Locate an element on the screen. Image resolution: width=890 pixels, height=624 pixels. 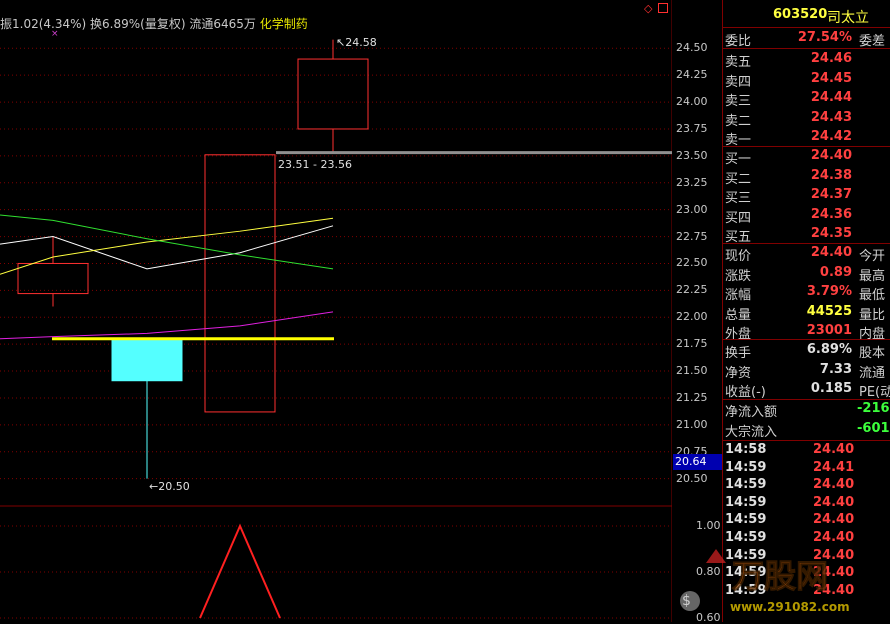
row-label: 涨跌 is located at coordinates (738, 276).